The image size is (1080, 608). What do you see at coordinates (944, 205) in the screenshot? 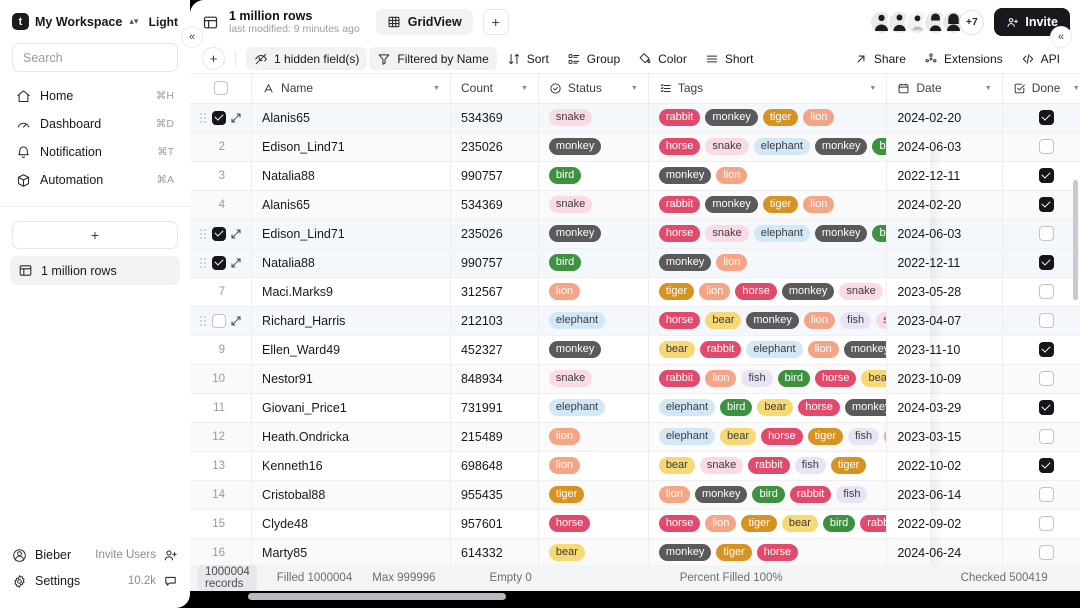
I see `cell-date: 2024-02-20` at bounding box center [944, 205].